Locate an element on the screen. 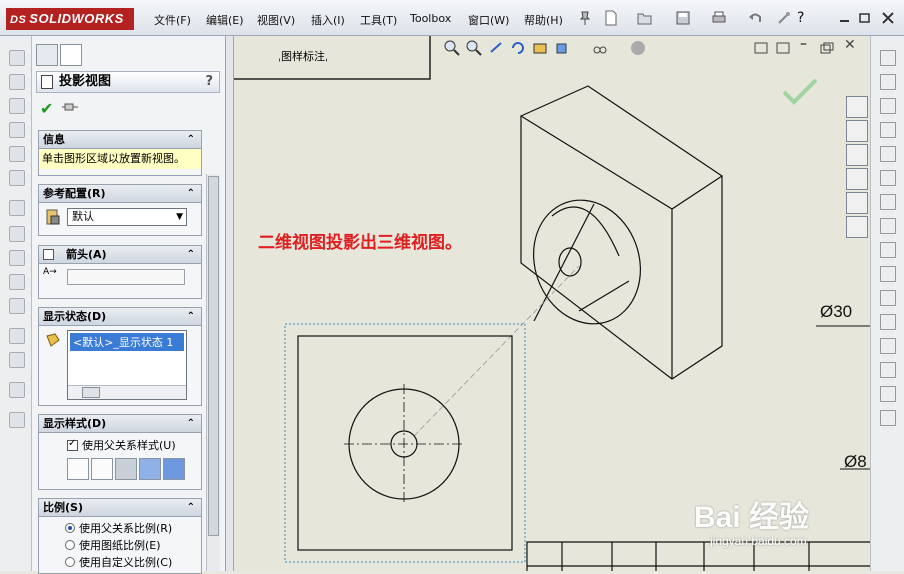 This screenshot has height=574, width=904. shaded-button is located at coordinates (174, 469).